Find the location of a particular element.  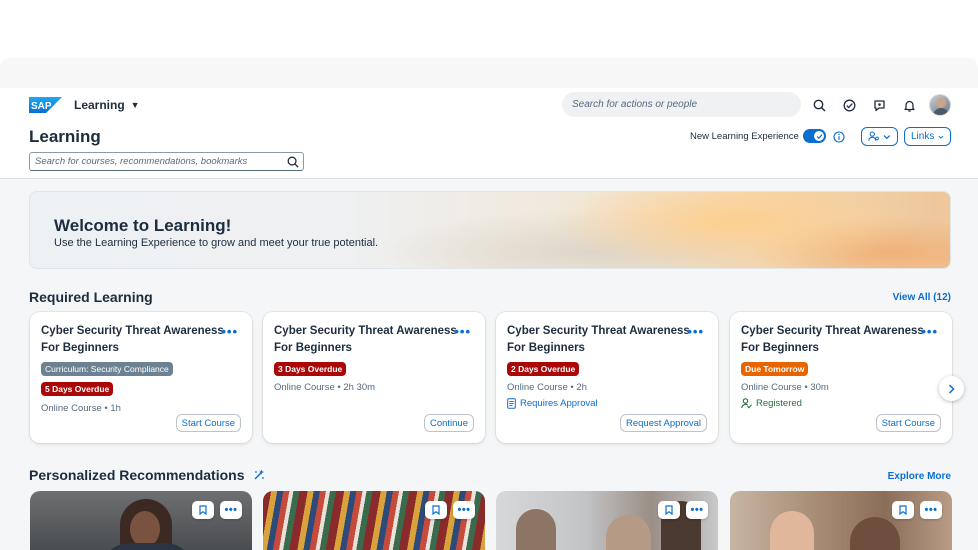

chevron-right-icon is located at coordinates (951, 388).